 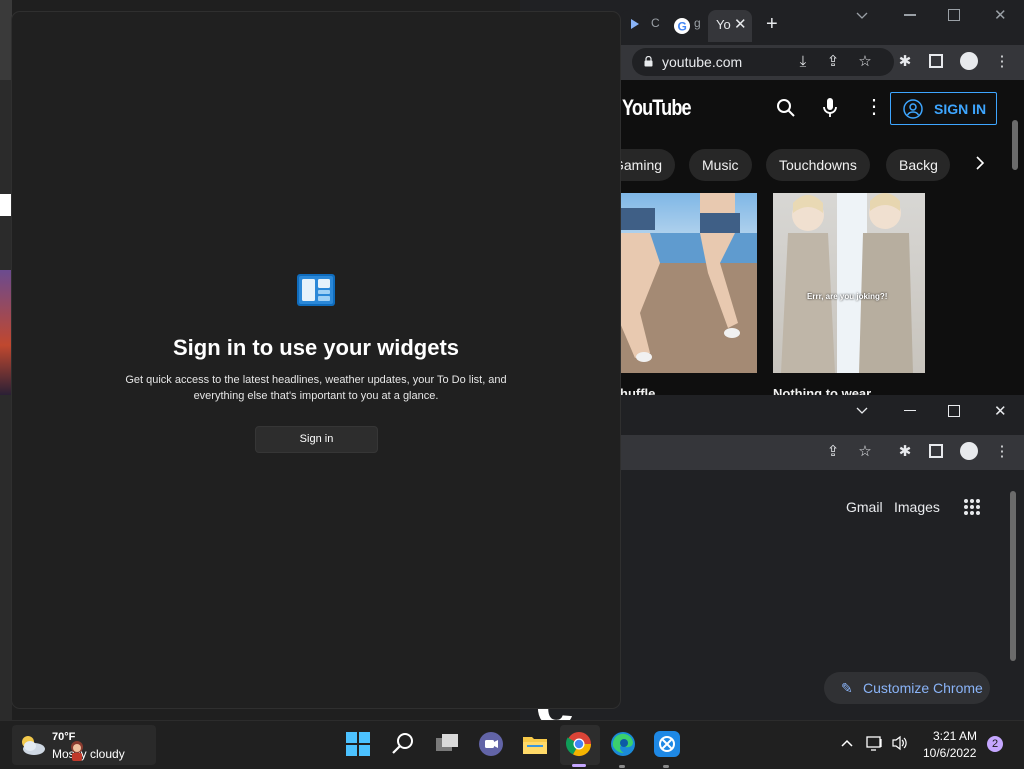 What do you see at coordinates (830, 108) in the screenshot?
I see `microphone-icon` at bounding box center [830, 108].